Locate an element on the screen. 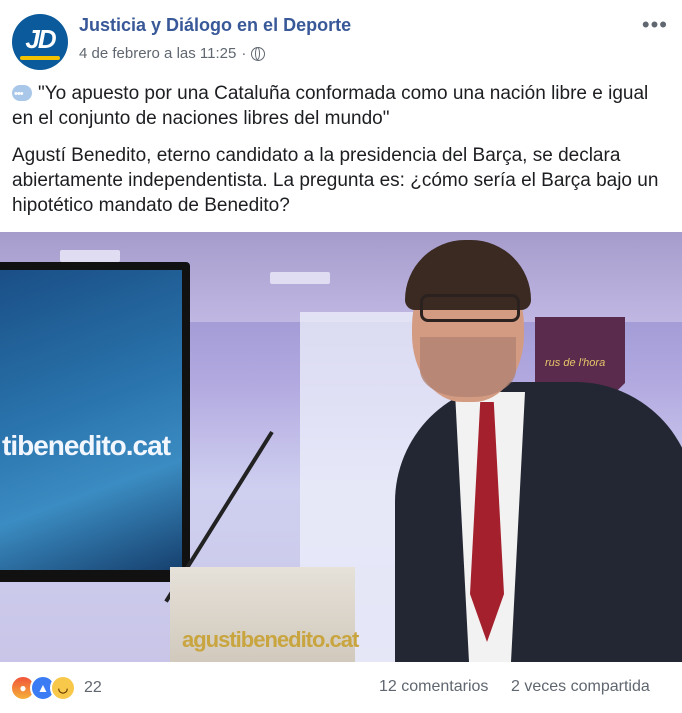  comments-link: 12 comentarios is located at coordinates (433, 687).